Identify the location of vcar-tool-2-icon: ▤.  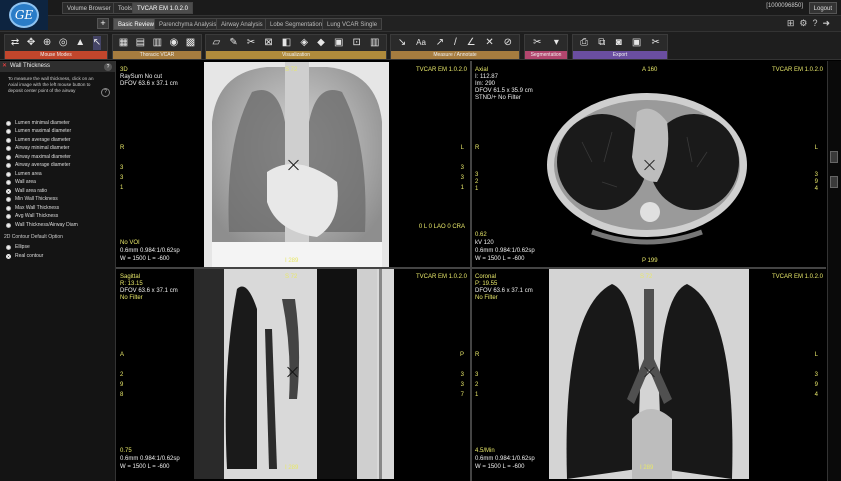
(140, 43).